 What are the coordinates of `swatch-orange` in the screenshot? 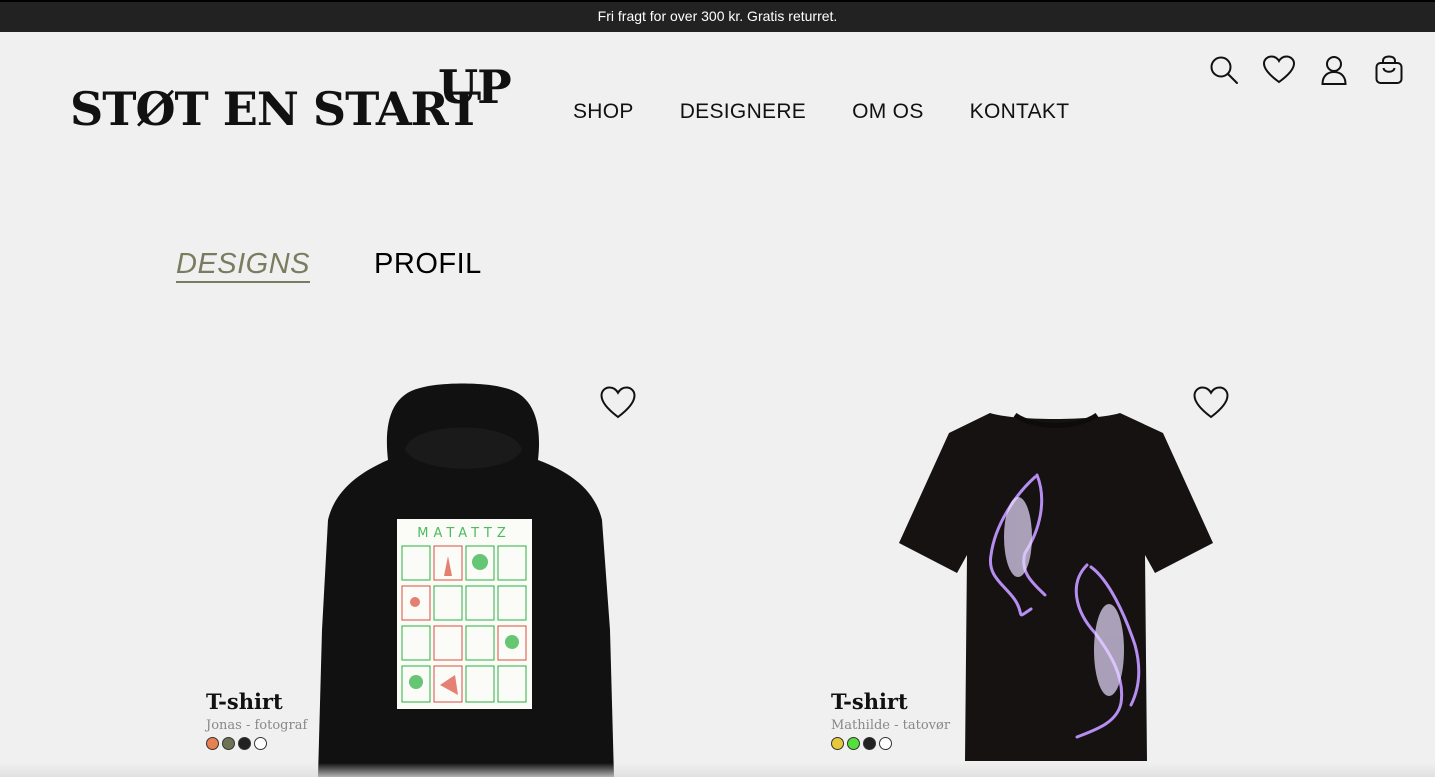 It's located at (212, 743).